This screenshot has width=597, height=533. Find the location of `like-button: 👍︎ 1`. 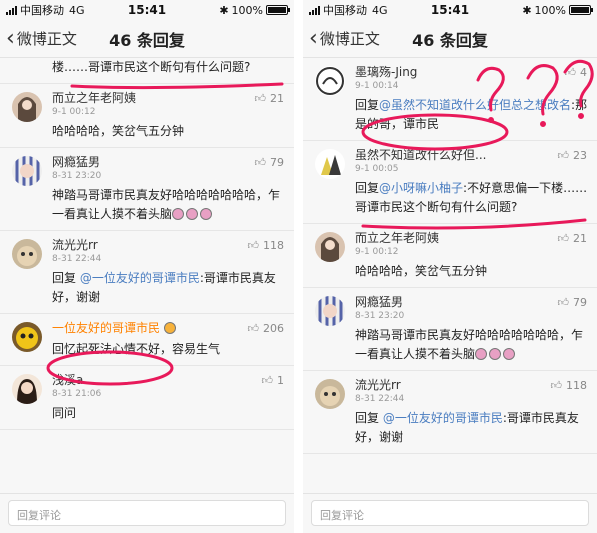

like-button: 👍︎ 1 is located at coordinates (273, 380).